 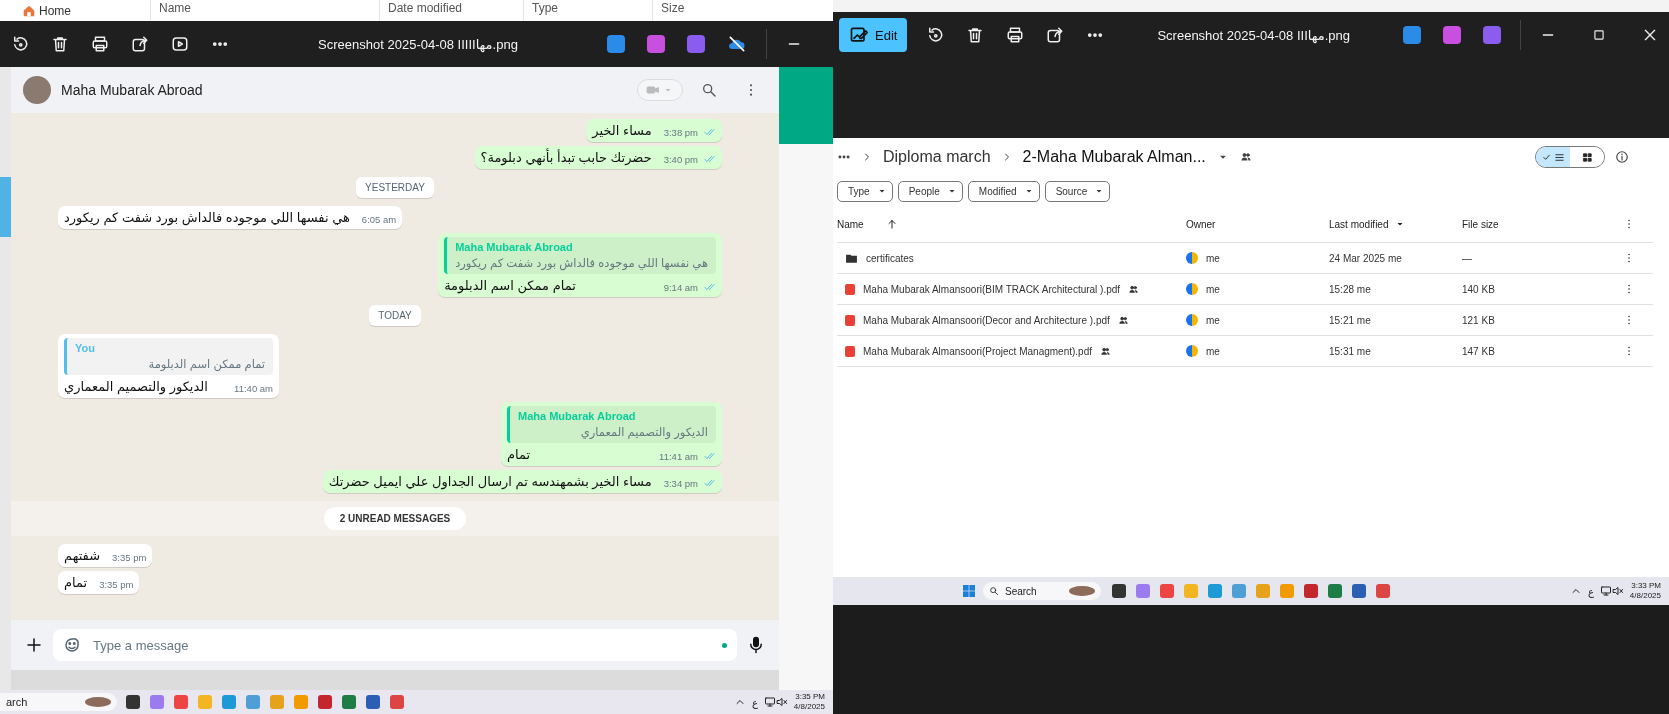 I want to click on maximize-icon, so click(x=1599, y=35).